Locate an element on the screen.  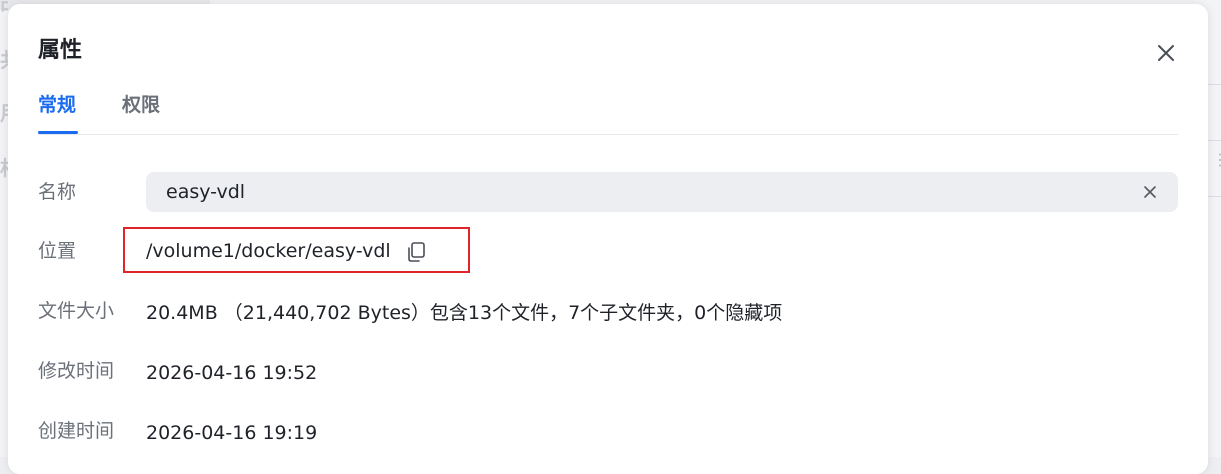
location-label: 位置 is located at coordinates (57, 251).